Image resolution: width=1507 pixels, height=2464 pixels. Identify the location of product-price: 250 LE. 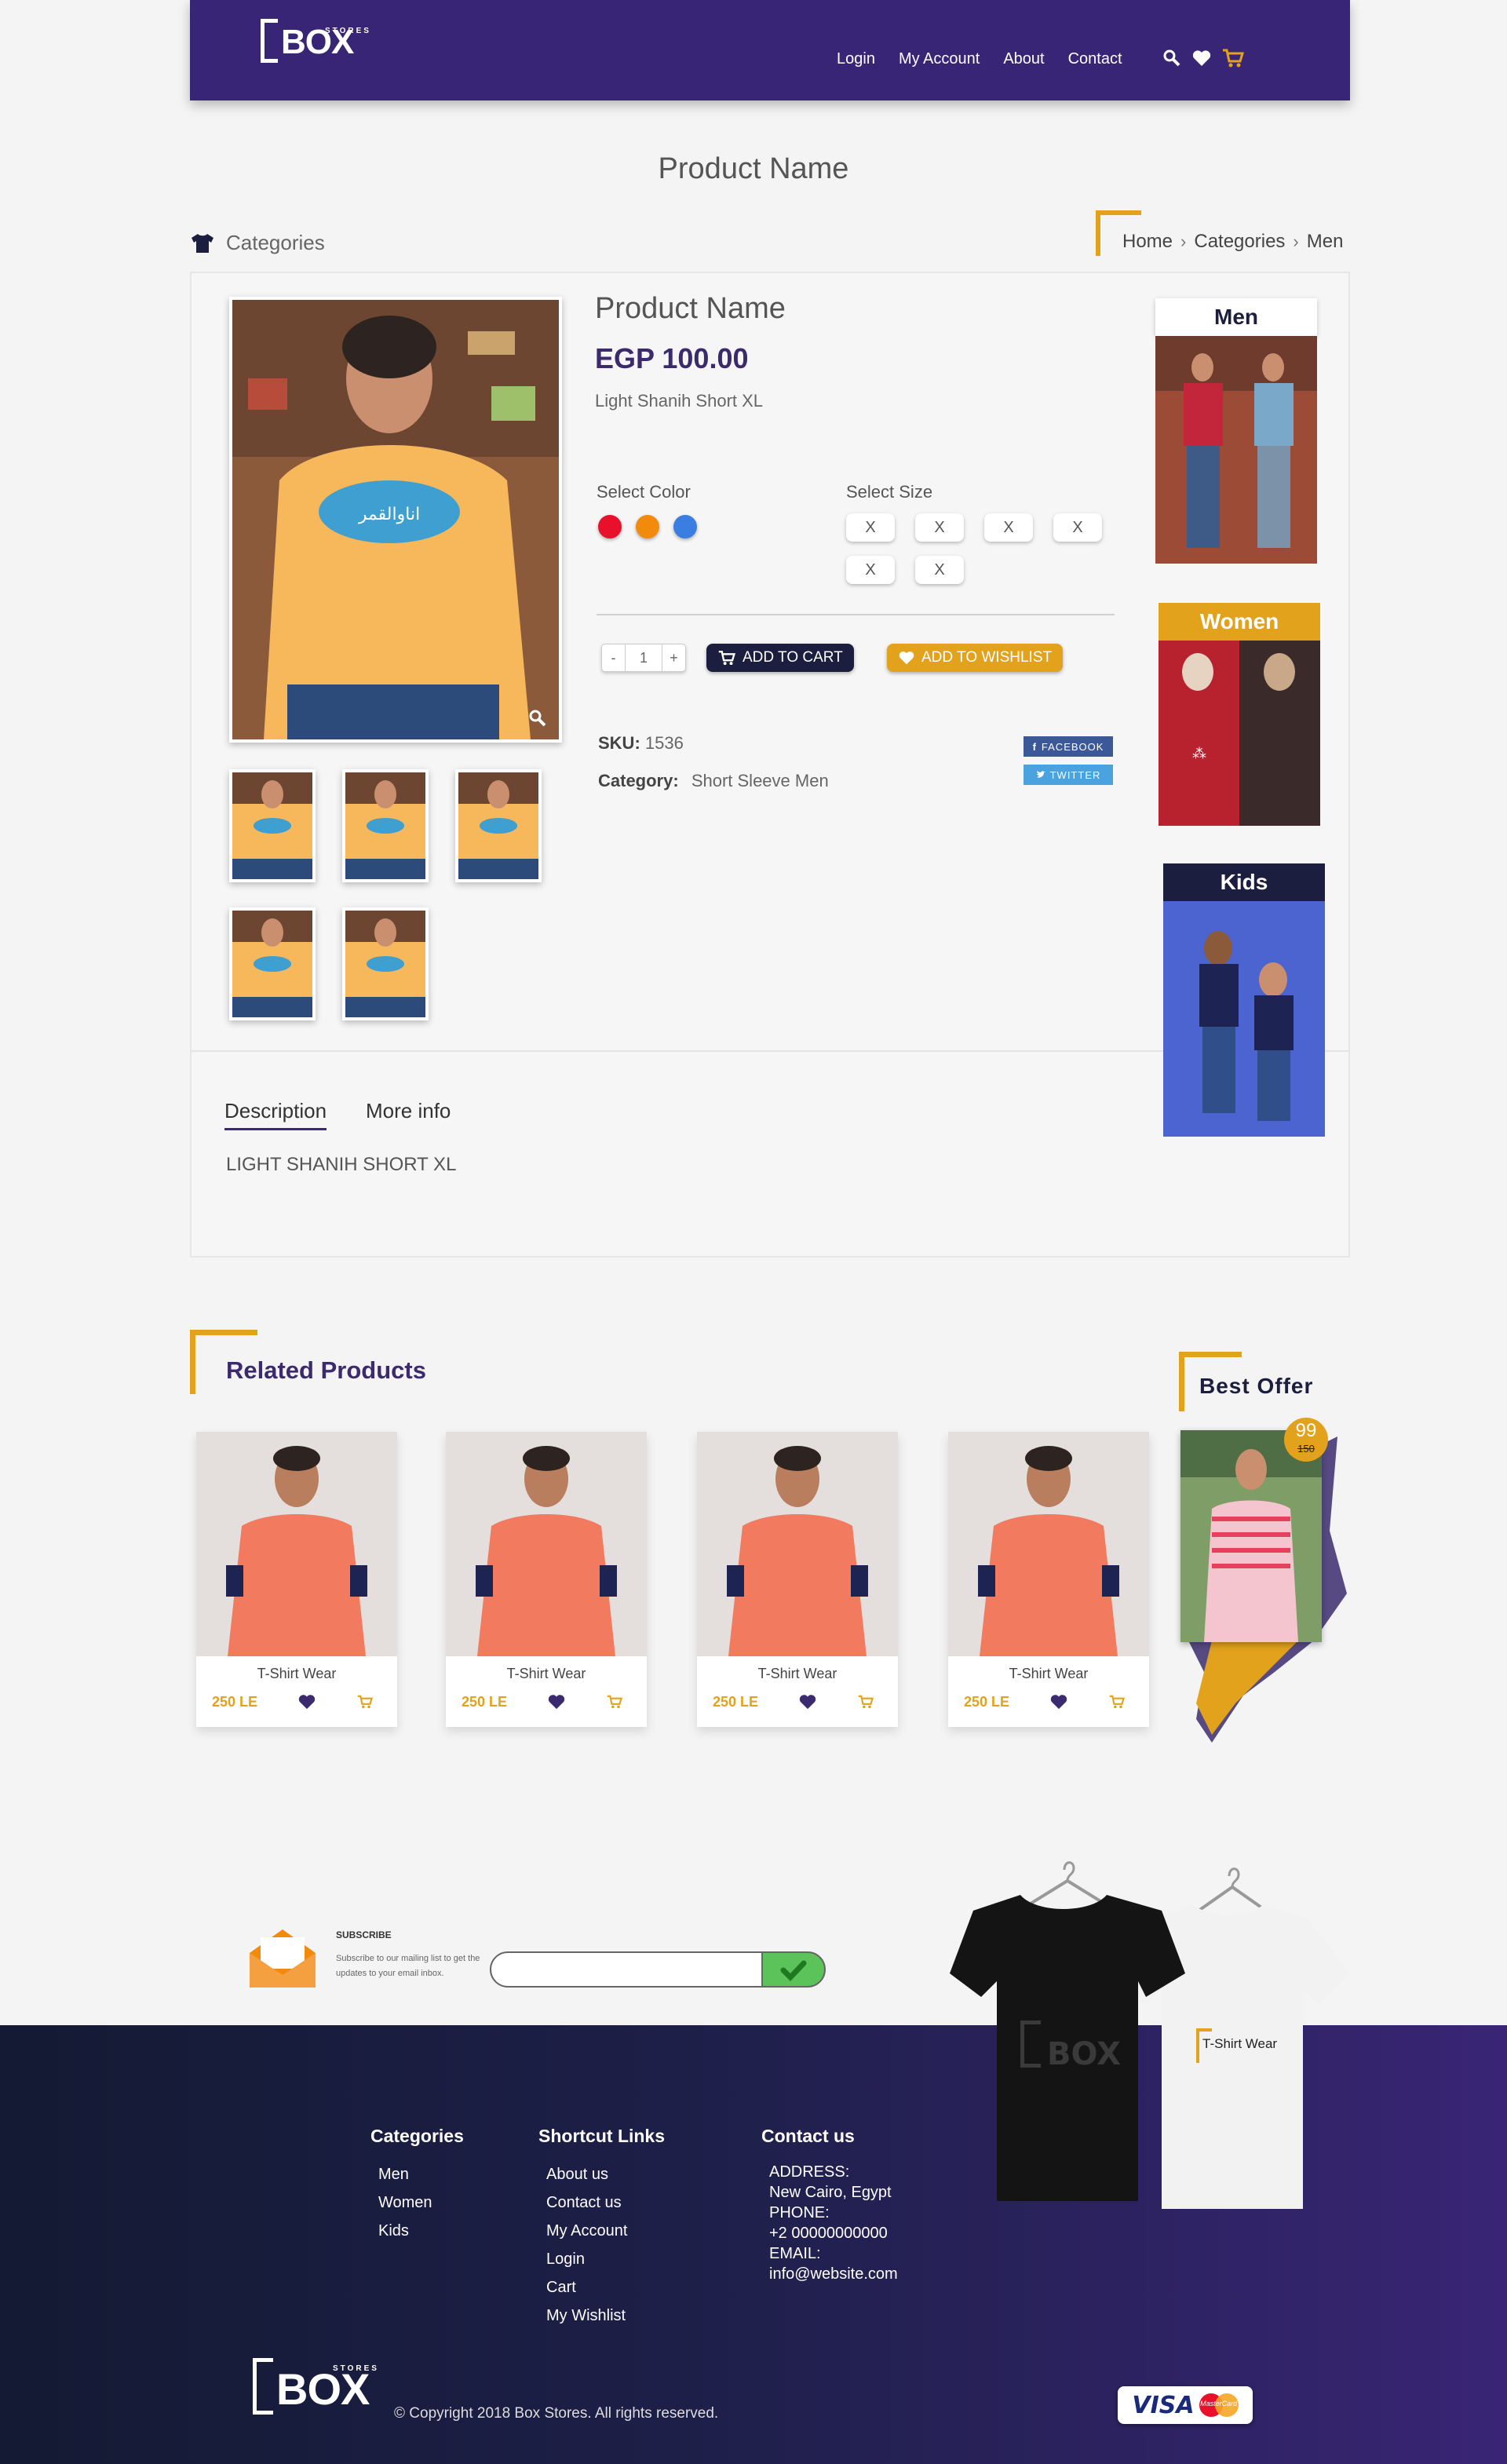
(485, 1701).